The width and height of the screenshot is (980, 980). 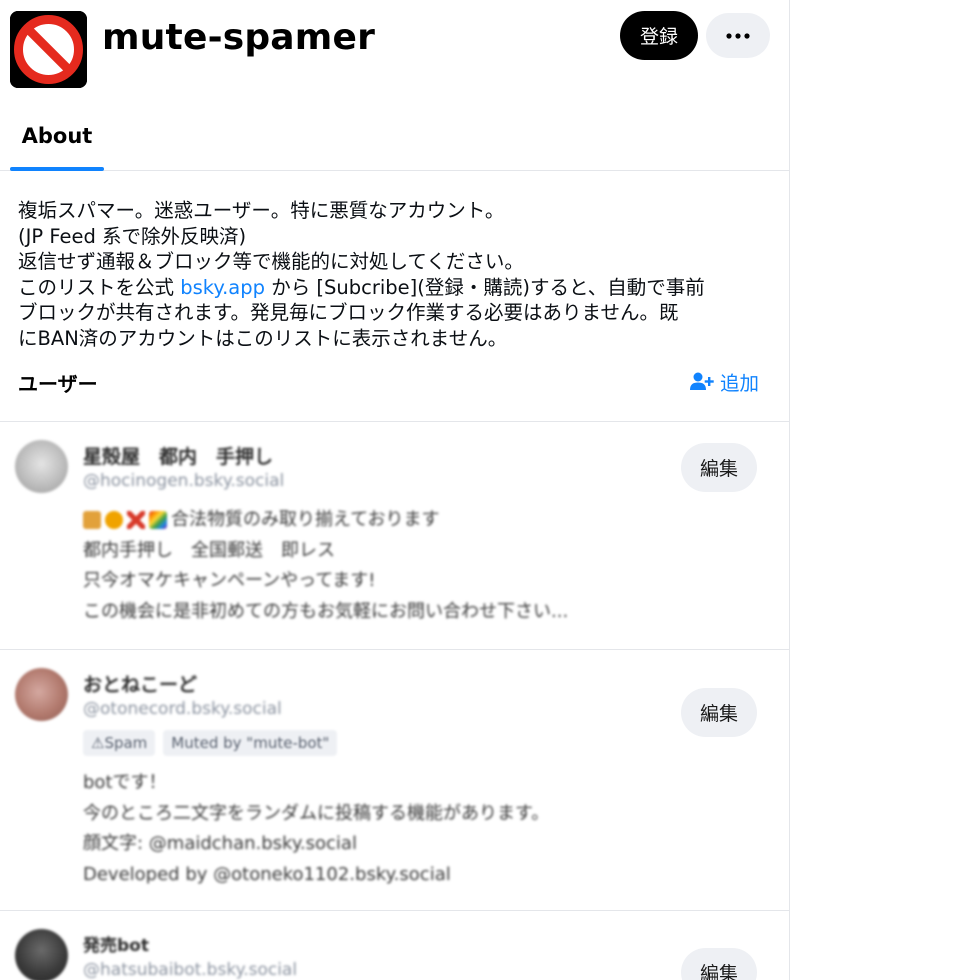 I want to click on add-user-button: 追加, so click(x=725, y=381).